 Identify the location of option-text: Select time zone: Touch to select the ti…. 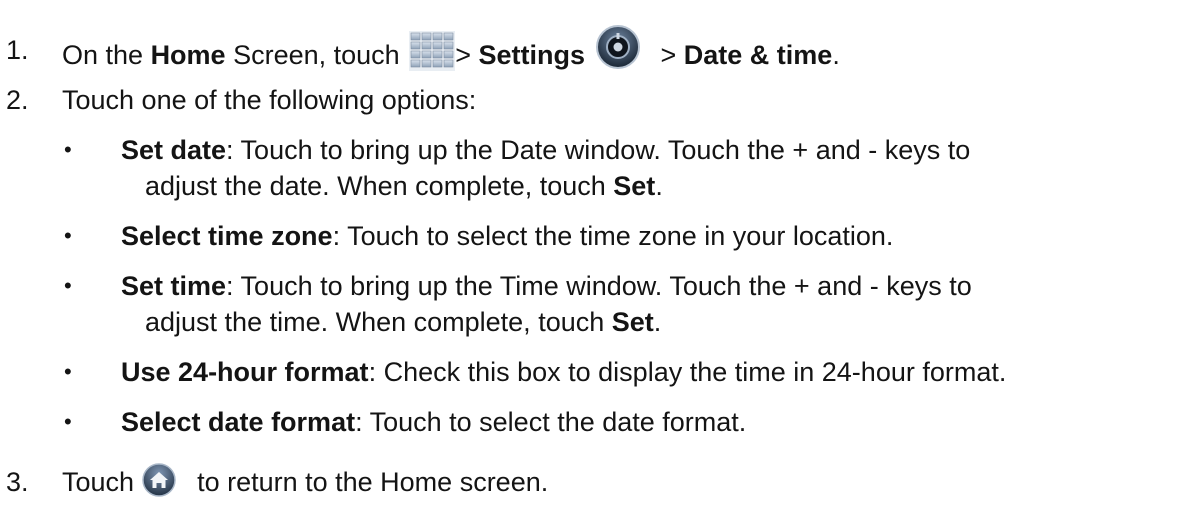
(507, 236).